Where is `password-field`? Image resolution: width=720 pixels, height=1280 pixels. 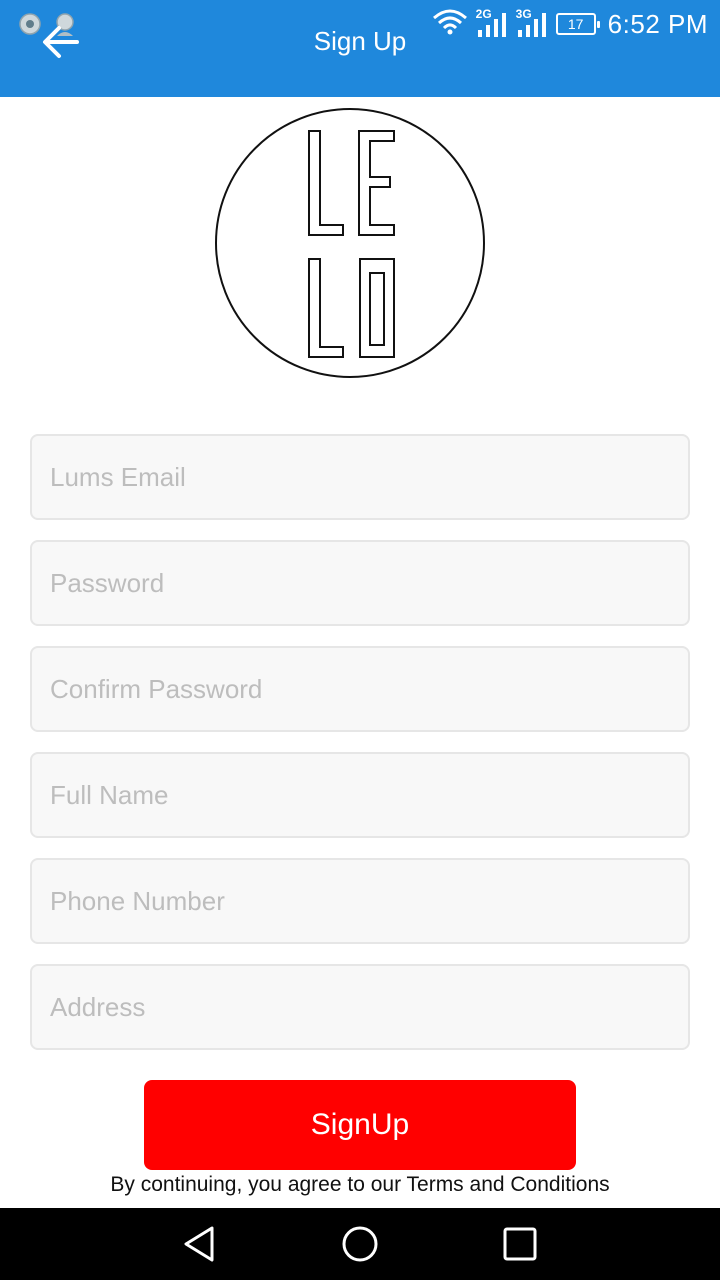
password-field is located at coordinates (360, 583).